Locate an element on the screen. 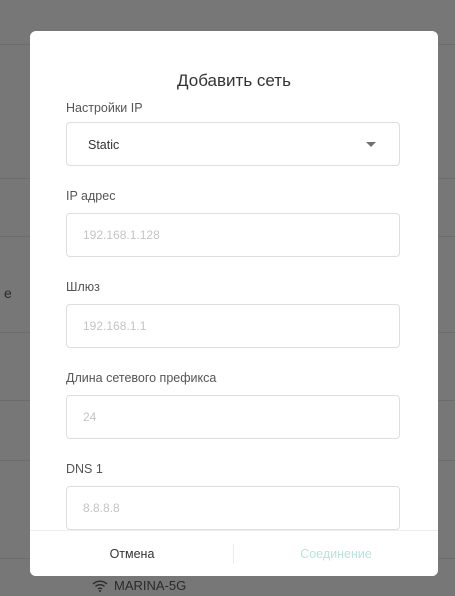 The image size is (455, 596). ip-address-field-box is located at coordinates (233, 235).